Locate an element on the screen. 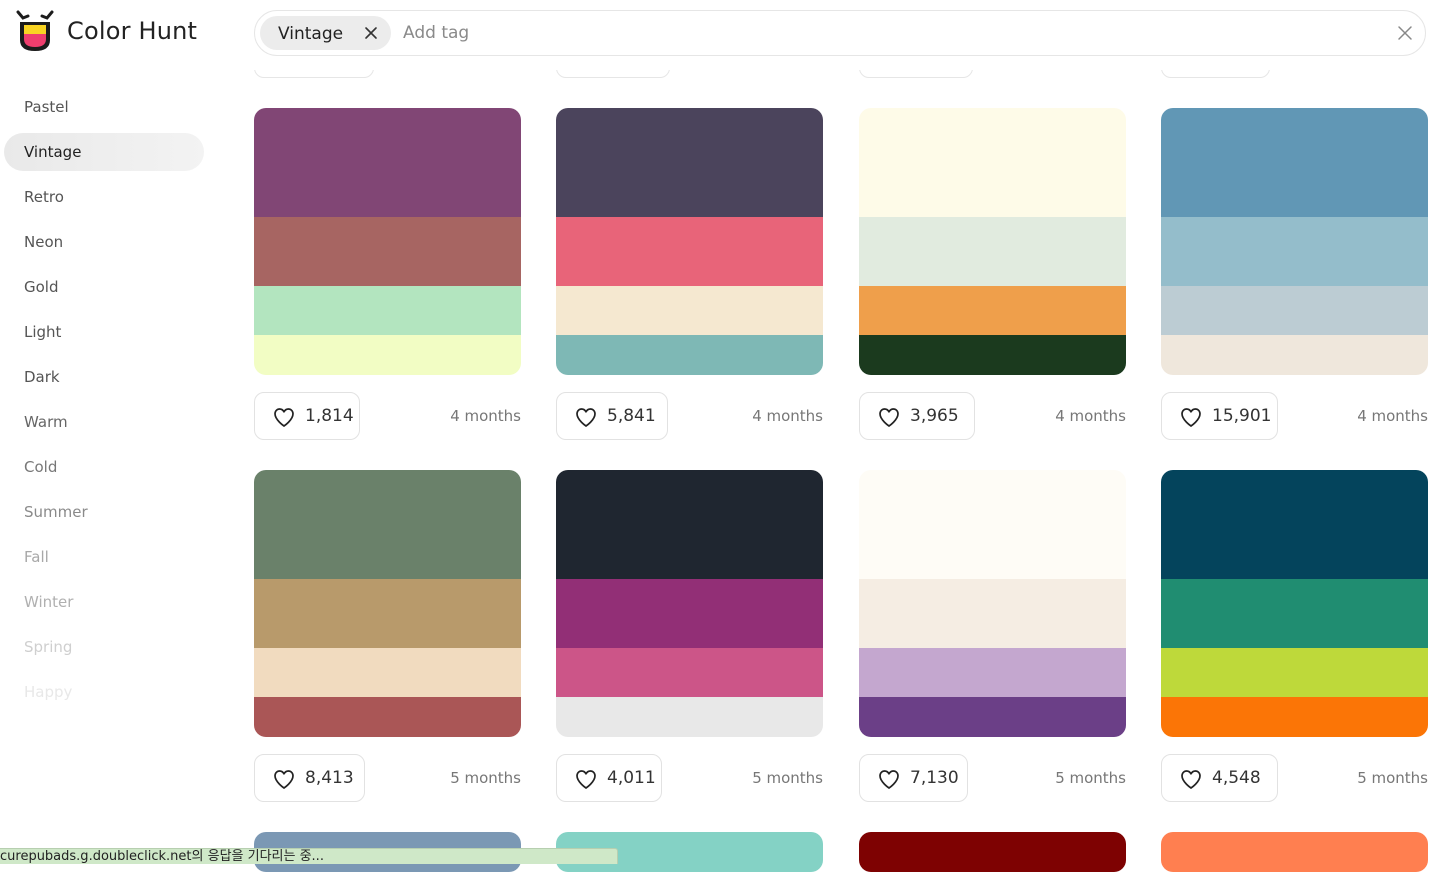 This screenshot has height=872, width=1442. like-button: 7,130 is located at coordinates (913, 778).